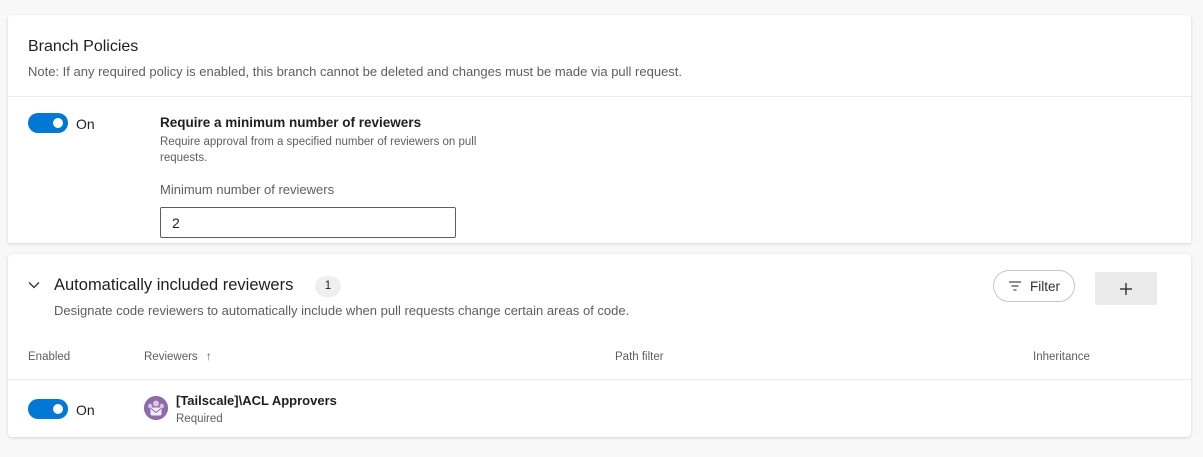  I want to click on filter-button: Filter, so click(1034, 286).